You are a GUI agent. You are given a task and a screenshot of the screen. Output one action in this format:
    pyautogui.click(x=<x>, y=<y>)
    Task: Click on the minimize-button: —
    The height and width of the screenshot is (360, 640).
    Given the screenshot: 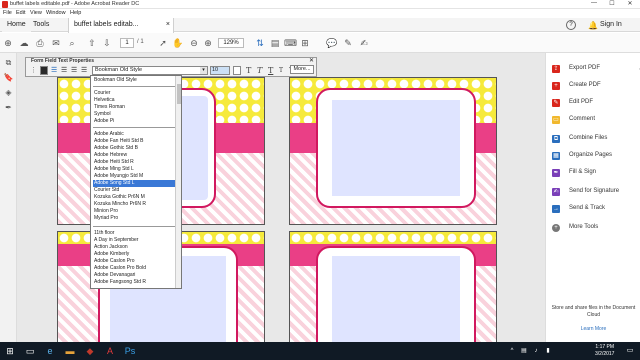 What is the action you would take?
    pyautogui.click(x=594, y=3)
    